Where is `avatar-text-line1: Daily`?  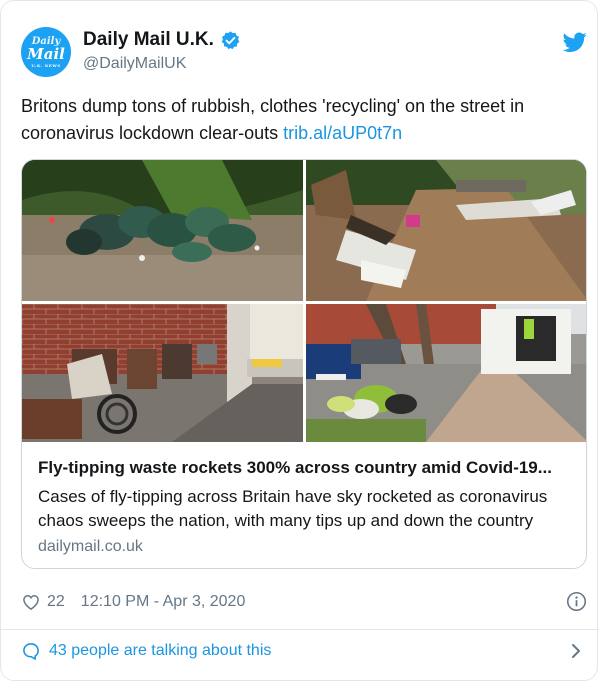
avatar-text-line1: Daily is located at coordinates (46, 41).